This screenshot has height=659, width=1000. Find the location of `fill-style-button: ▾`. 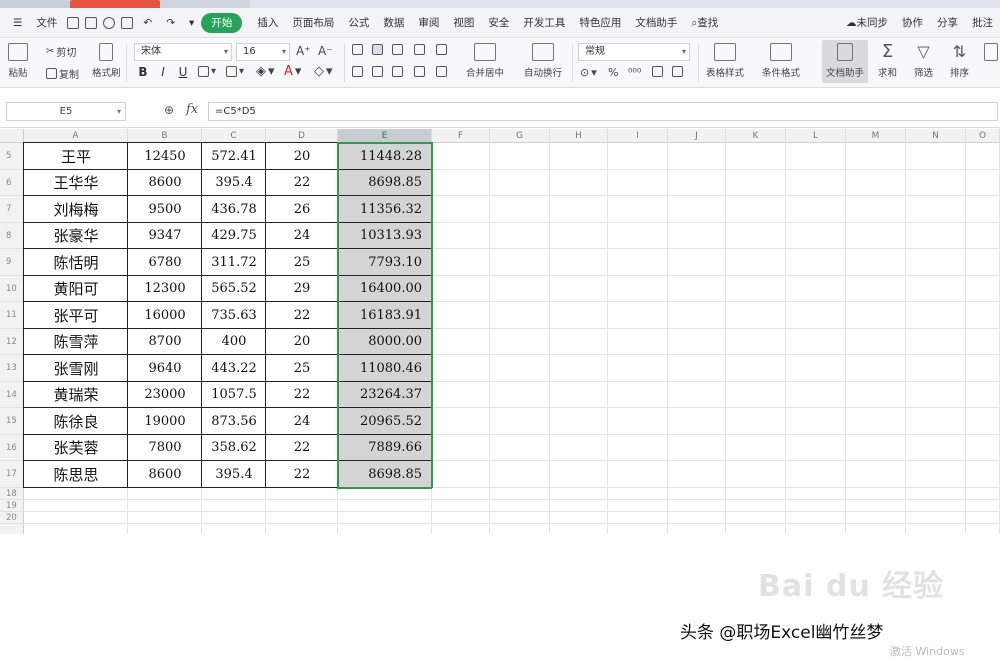

fill-style-button: ▾ is located at coordinates (235, 71).